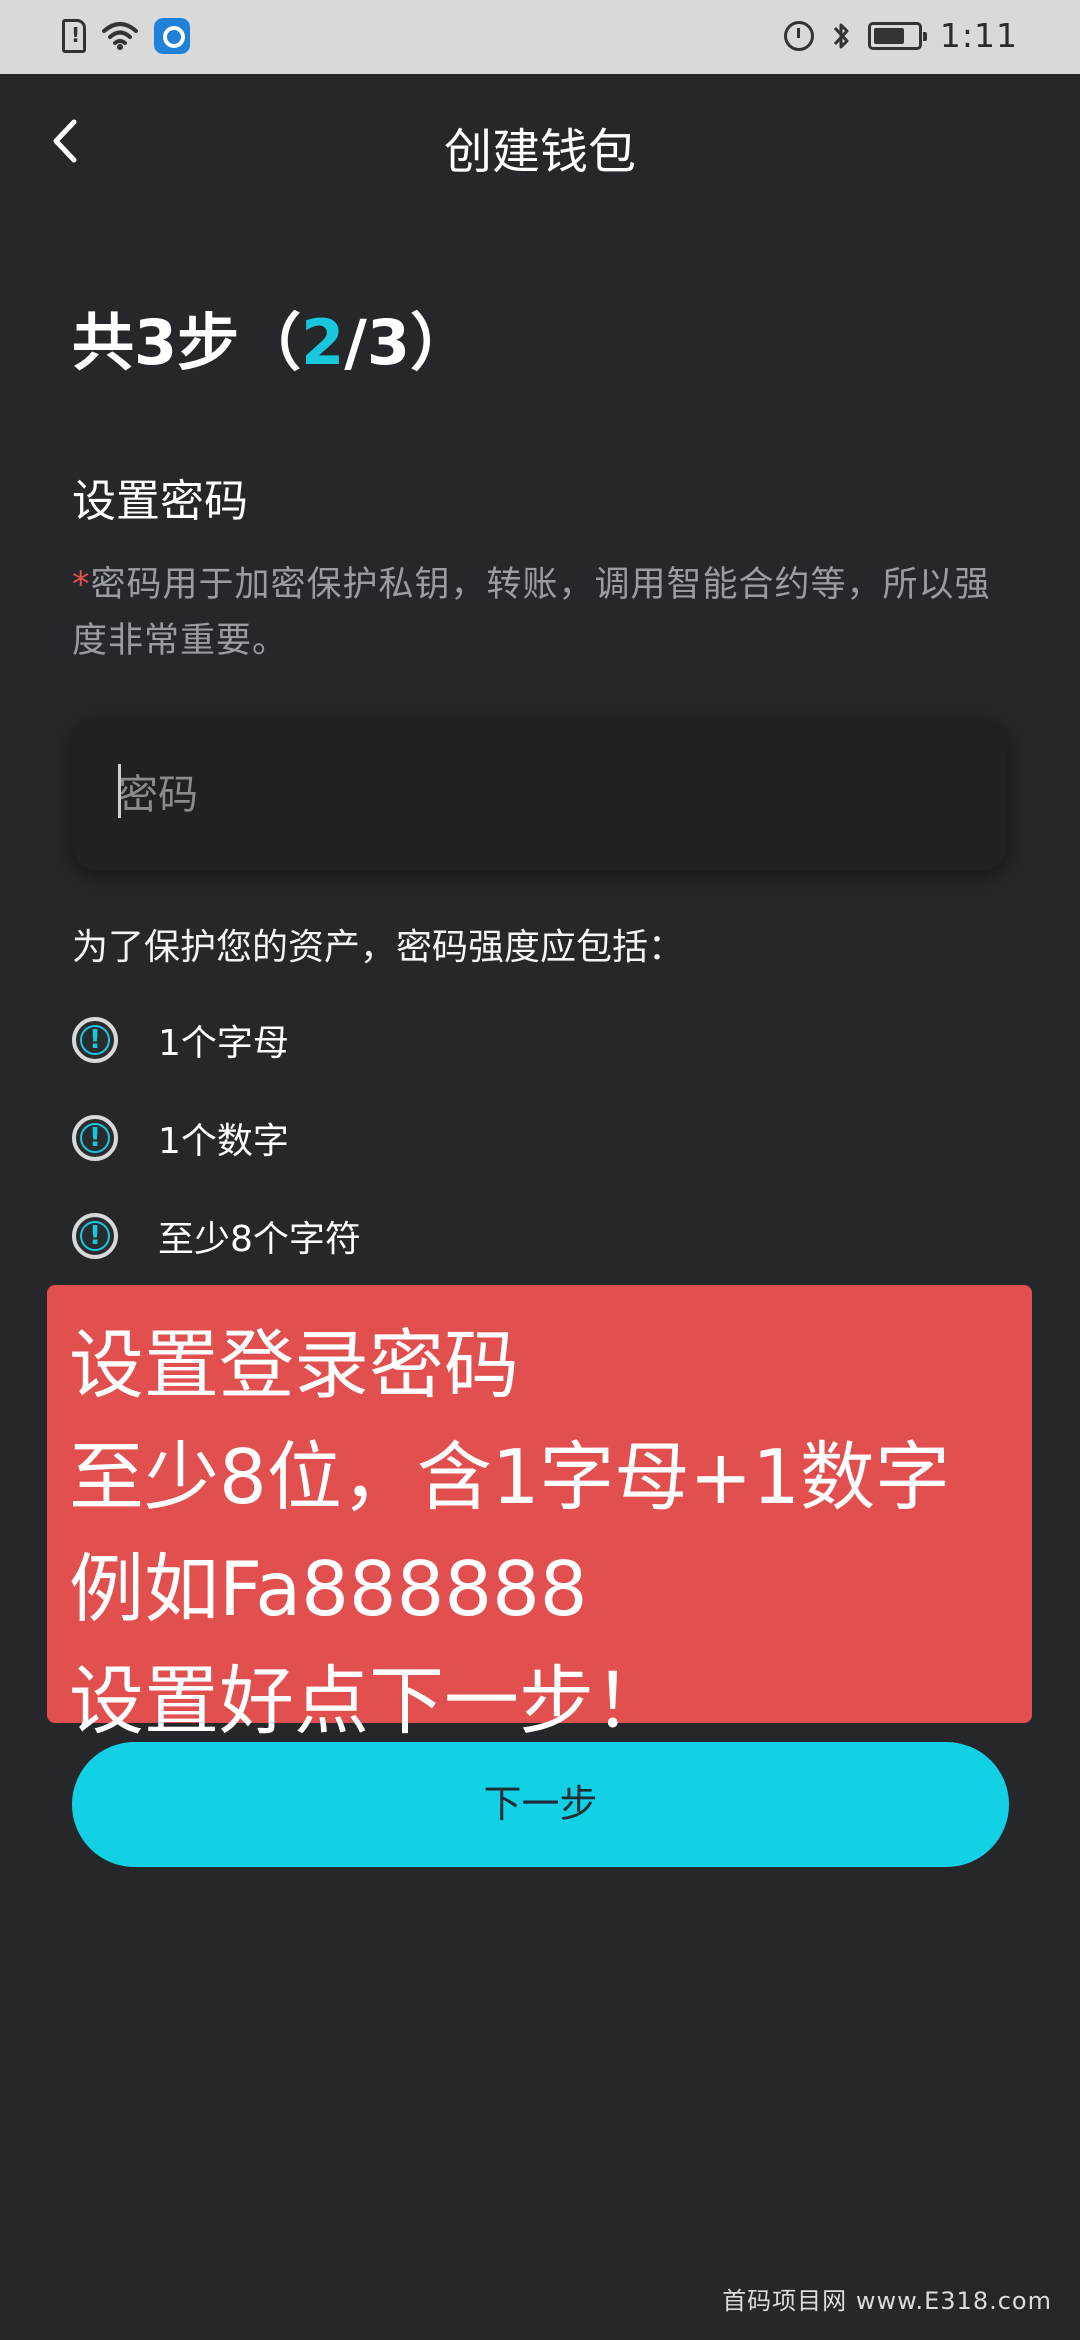 This screenshot has width=1080, height=2340. Describe the element at coordinates (160, 501) in the screenshot. I see `password-section-title: 设置密码` at that location.